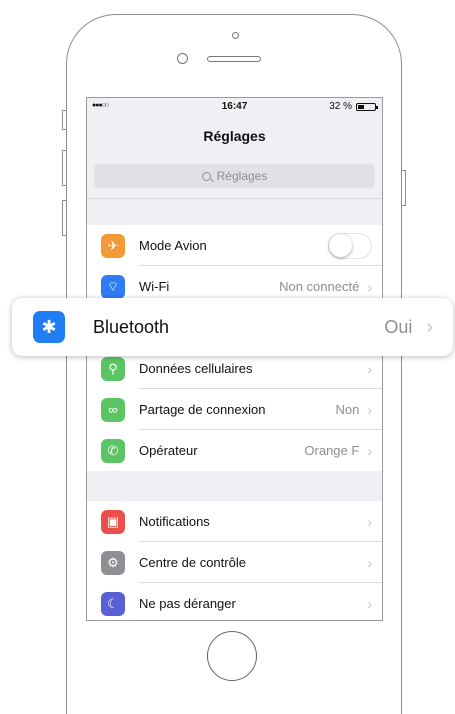 This screenshot has height=714, width=455. What do you see at coordinates (234, 521) in the screenshot?
I see `settings-row-notifications: ▣ Notifications ›` at bounding box center [234, 521].